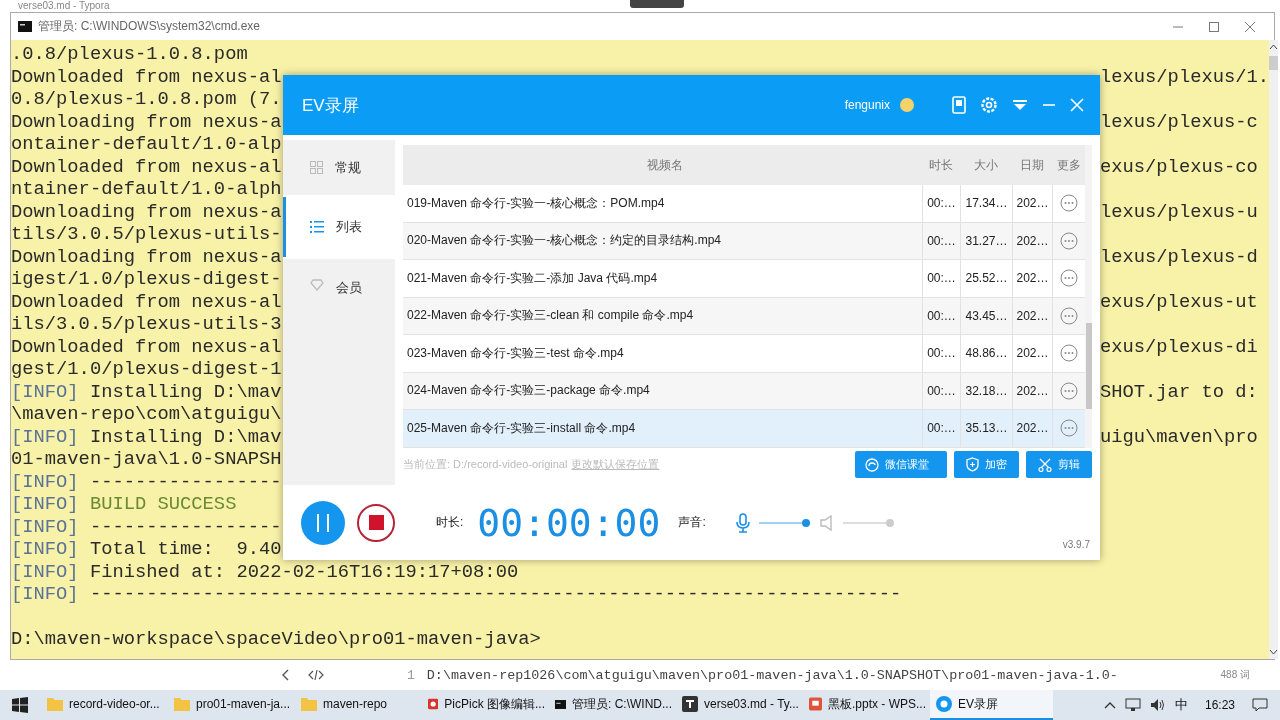  Describe the element at coordinates (1250, 26) in the screenshot. I see `close-icon` at that location.